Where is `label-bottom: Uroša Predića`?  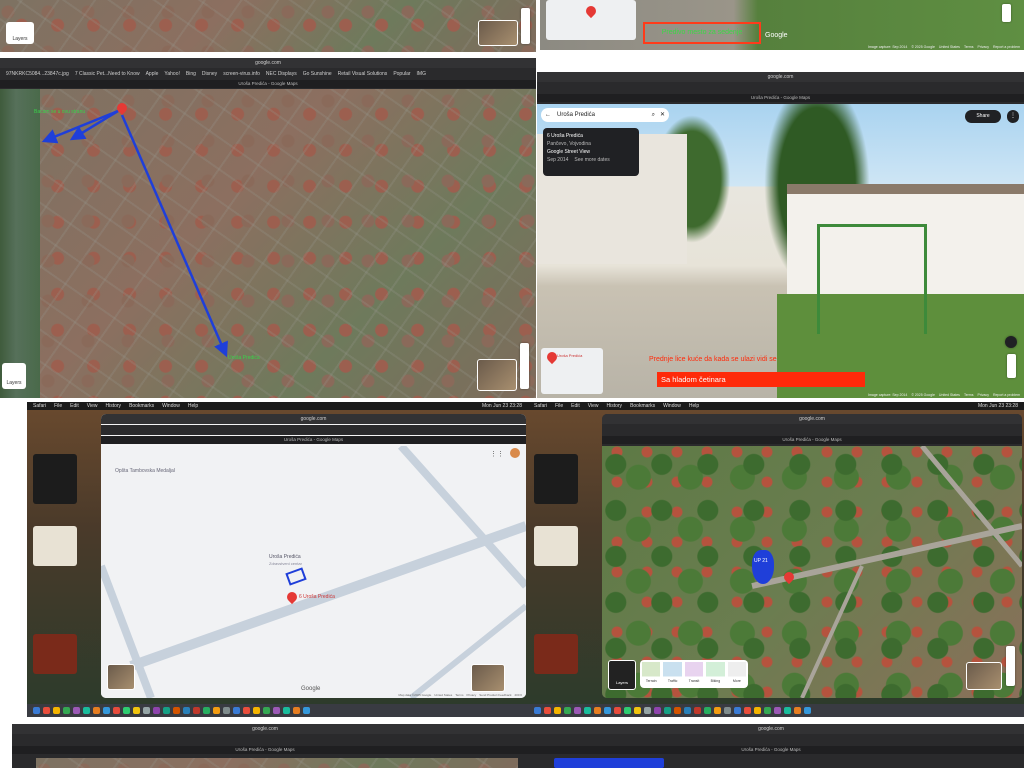 label-bottom: Uroša Predića is located at coordinates (244, 358).